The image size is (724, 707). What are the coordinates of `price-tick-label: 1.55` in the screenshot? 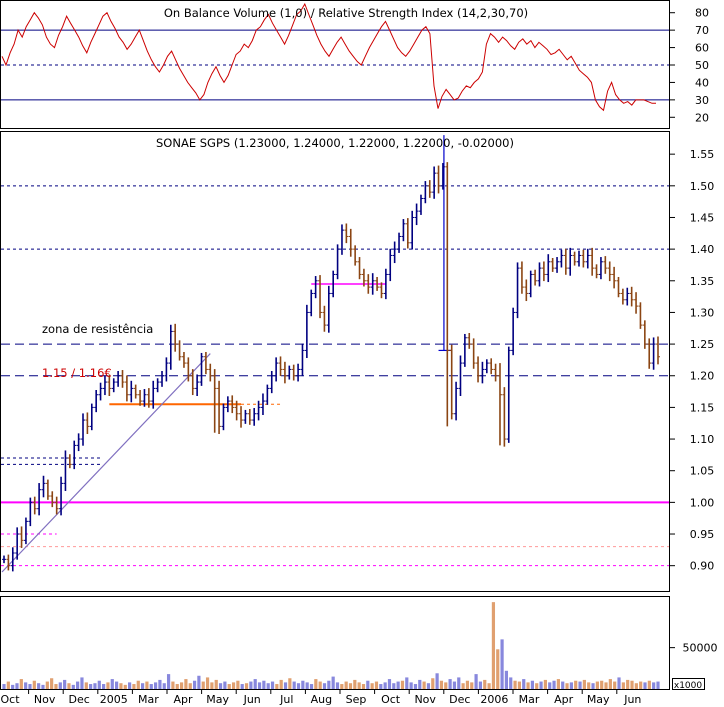 It's located at (702, 154).